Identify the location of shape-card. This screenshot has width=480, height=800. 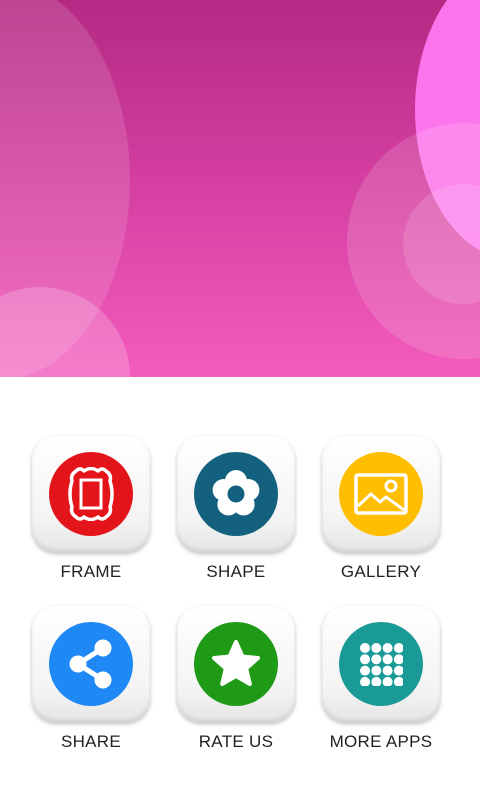
(236, 494).